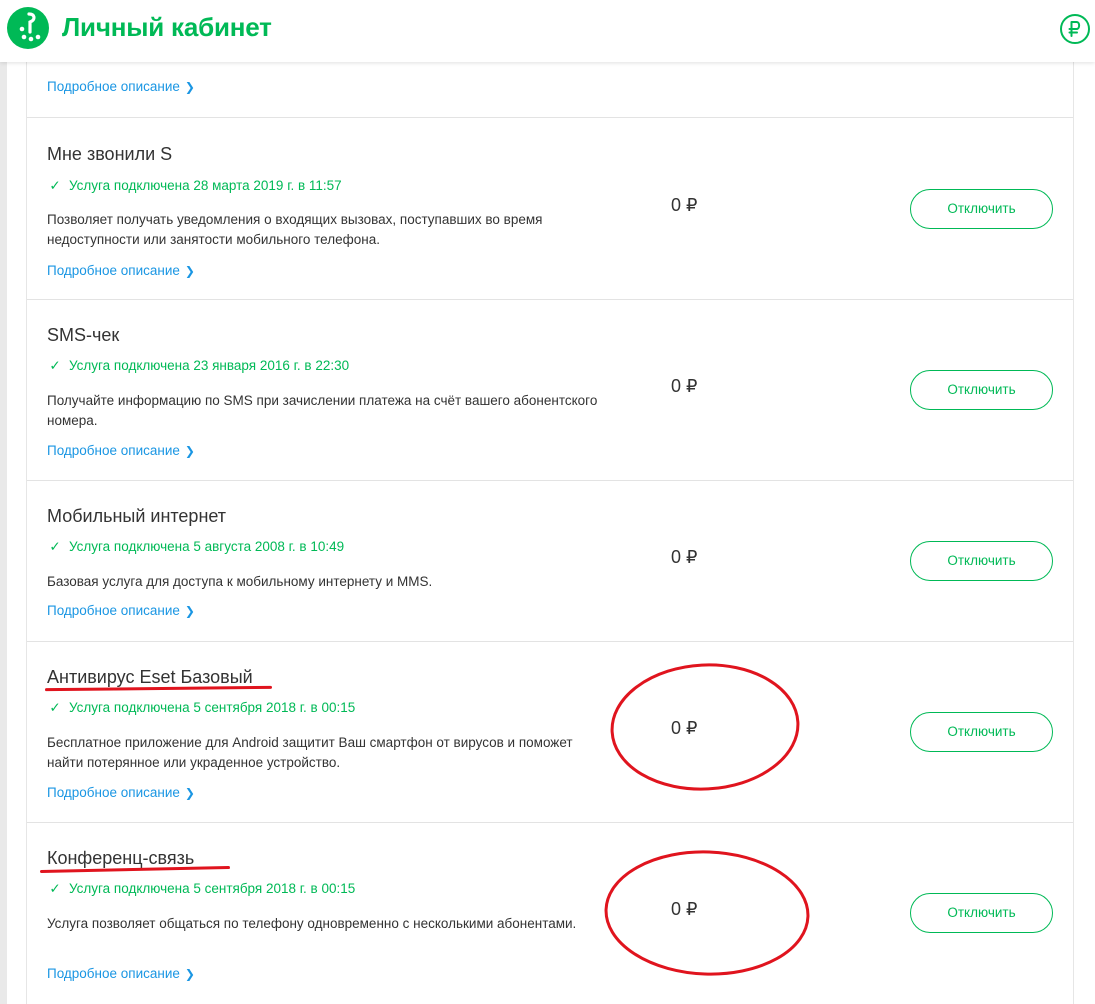 This screenshot has width=1095, height=1004. Describe the element at coordinates (110, 154) in the screenshot. I see `service-title: Мне звонили S` at that location.